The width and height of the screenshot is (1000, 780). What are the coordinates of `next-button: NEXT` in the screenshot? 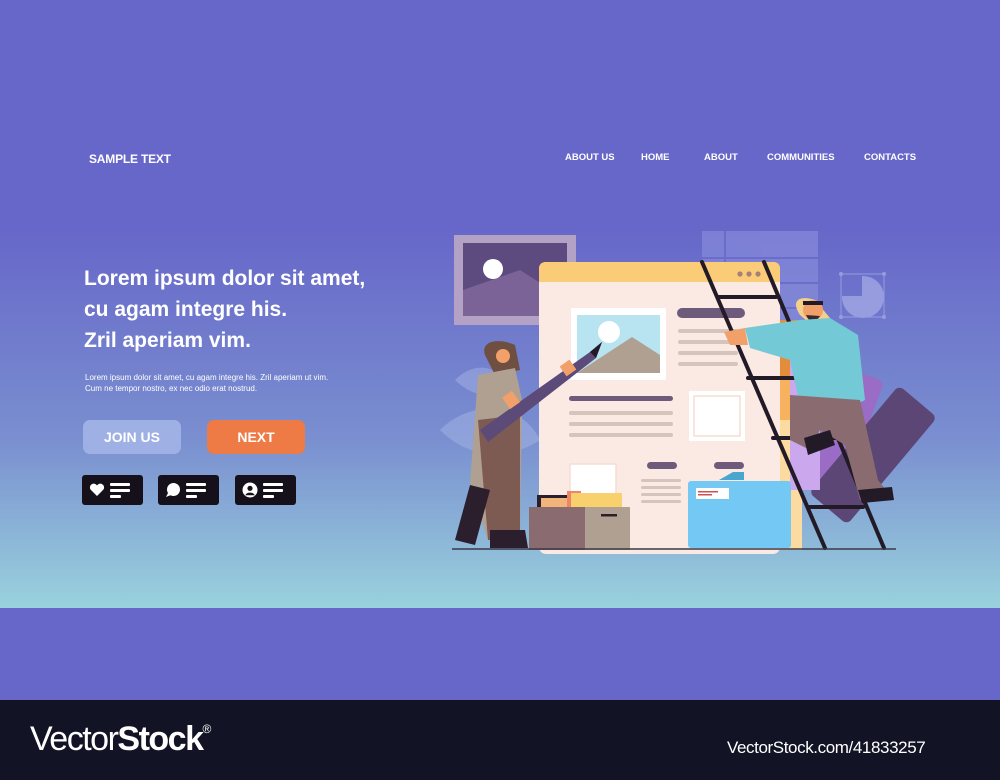 It's located at (256, 437).